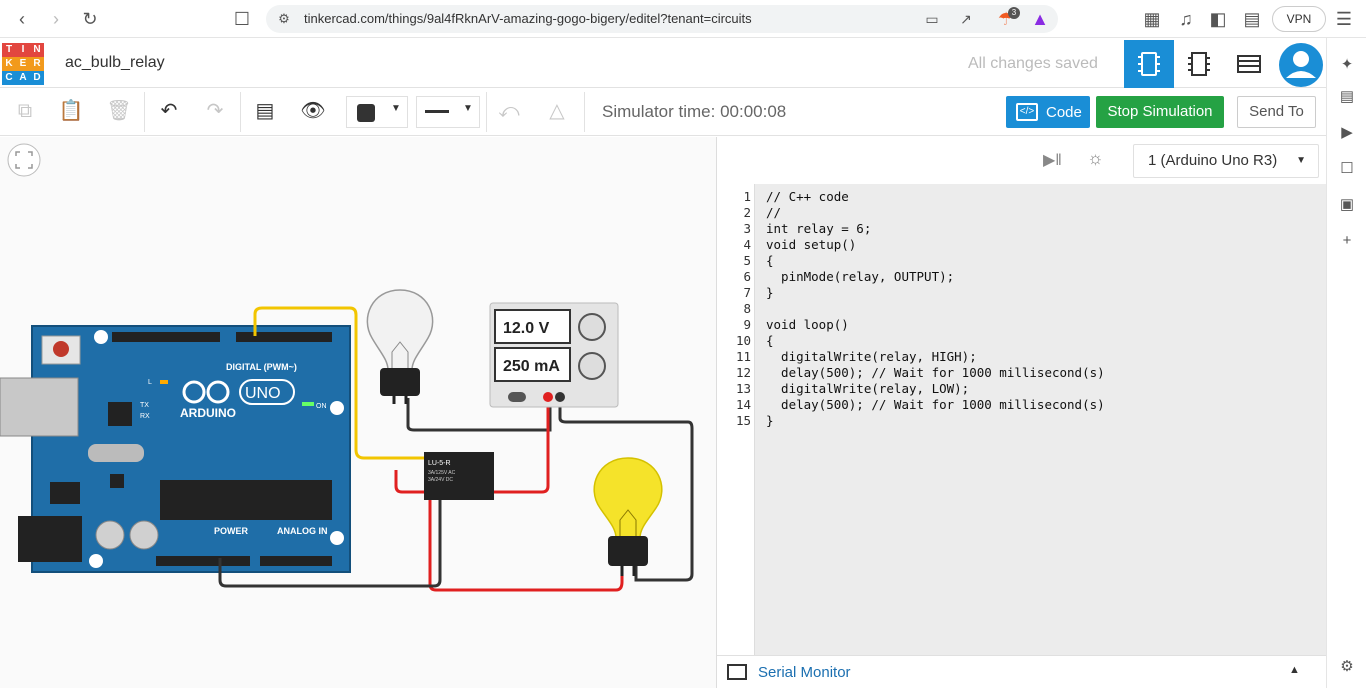 The height and width of the screenshot is (688, 1366). I want to click on stop-simulation-button: Stop Simulation, so click(1160, 112).